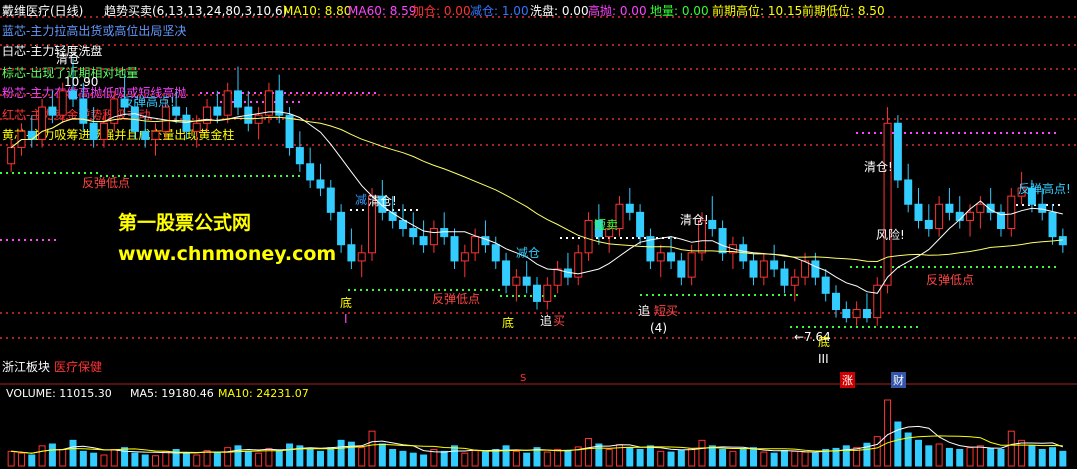 This screenshot has height=469, width=1077. I want to click on chart-annotation: 10.90, so click(81, 82).